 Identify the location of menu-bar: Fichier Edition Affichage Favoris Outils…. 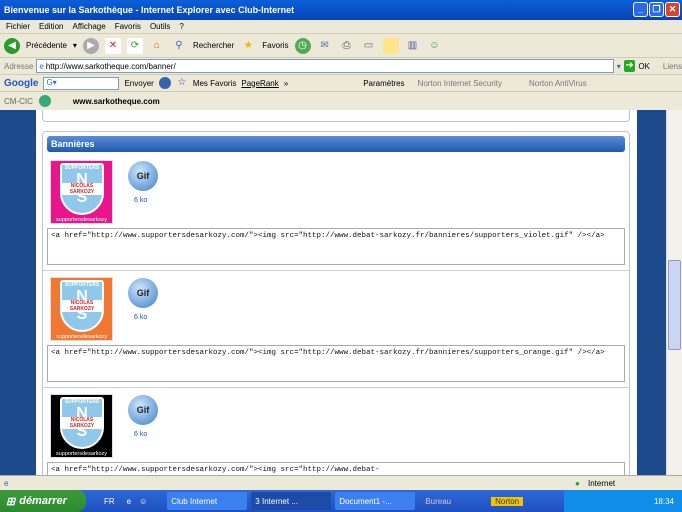
(341, 27).